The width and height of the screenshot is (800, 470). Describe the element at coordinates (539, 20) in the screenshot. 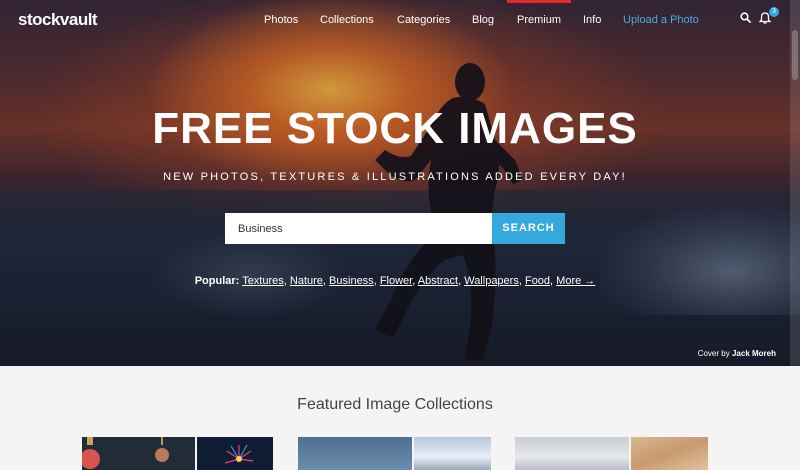

I see `nav-item-premium: Premium` at that location.